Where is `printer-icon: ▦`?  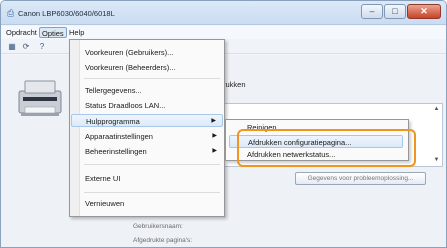
printer-icon: ▦ is located at coordinates (12, 46).